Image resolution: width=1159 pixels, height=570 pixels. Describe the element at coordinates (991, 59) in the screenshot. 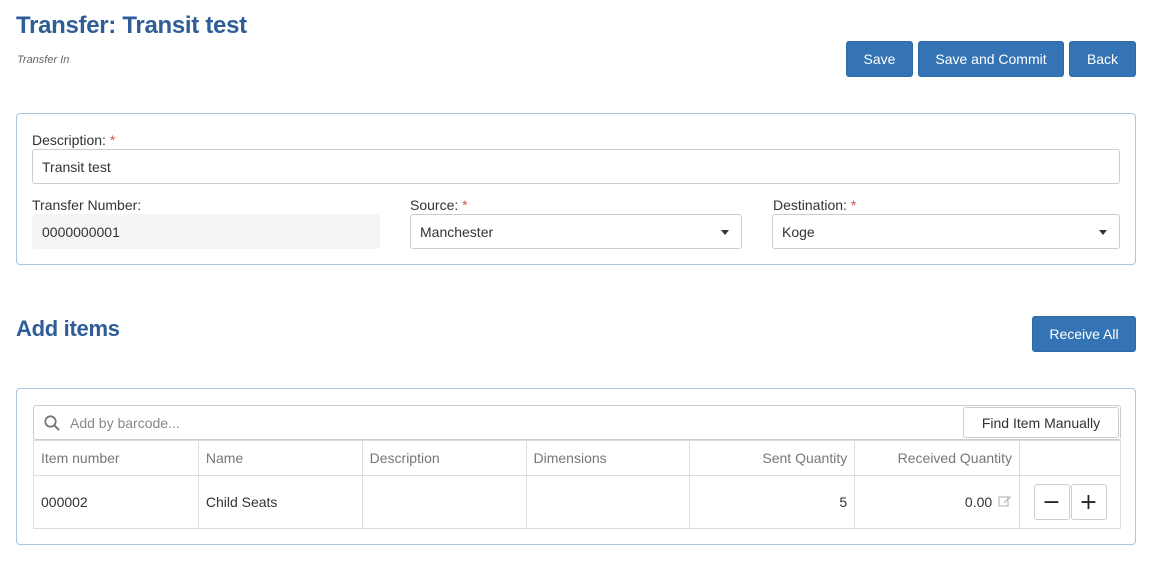

I see `save-and-commit-button: Save and Commit` at that location.